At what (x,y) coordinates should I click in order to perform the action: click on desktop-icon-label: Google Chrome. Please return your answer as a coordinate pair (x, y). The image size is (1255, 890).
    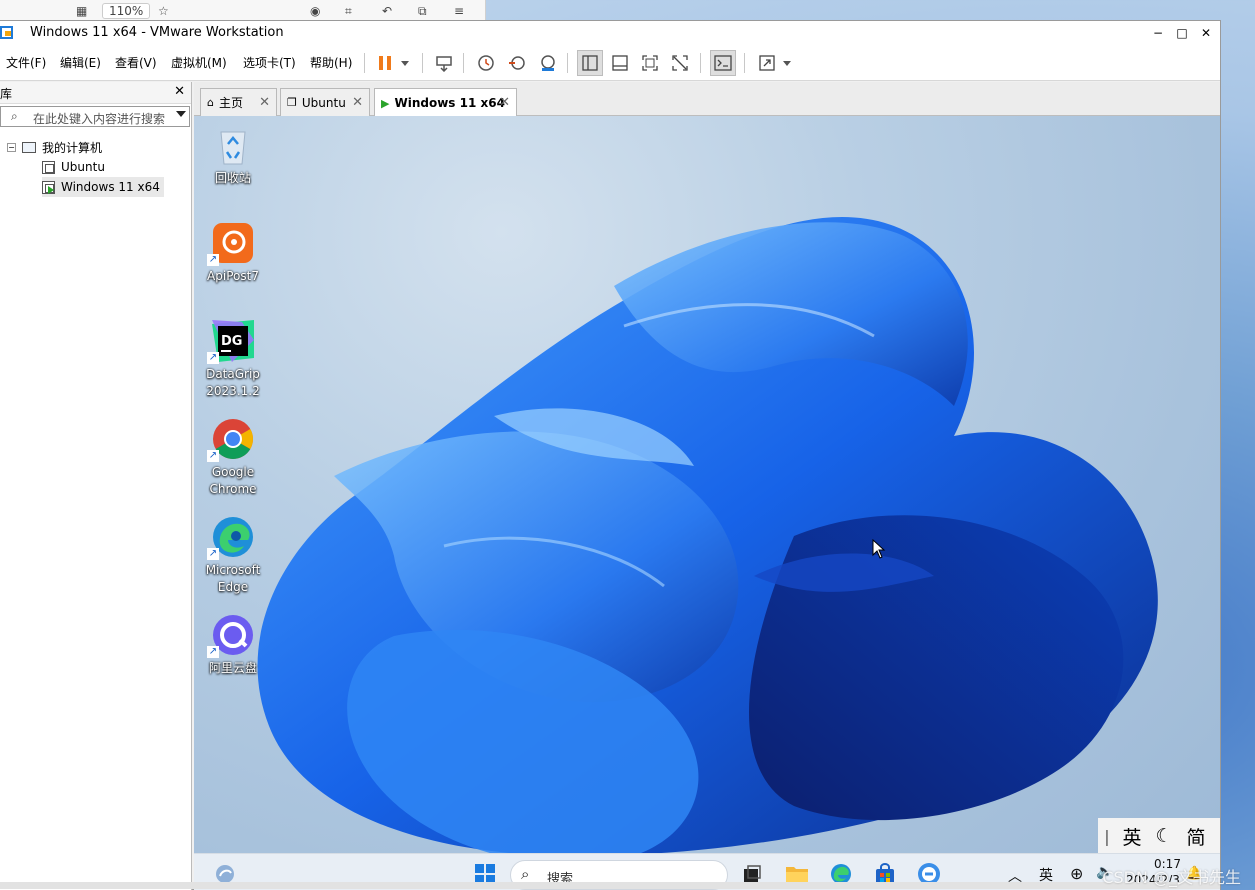
    Looking at the image, I should click on (233, 480).